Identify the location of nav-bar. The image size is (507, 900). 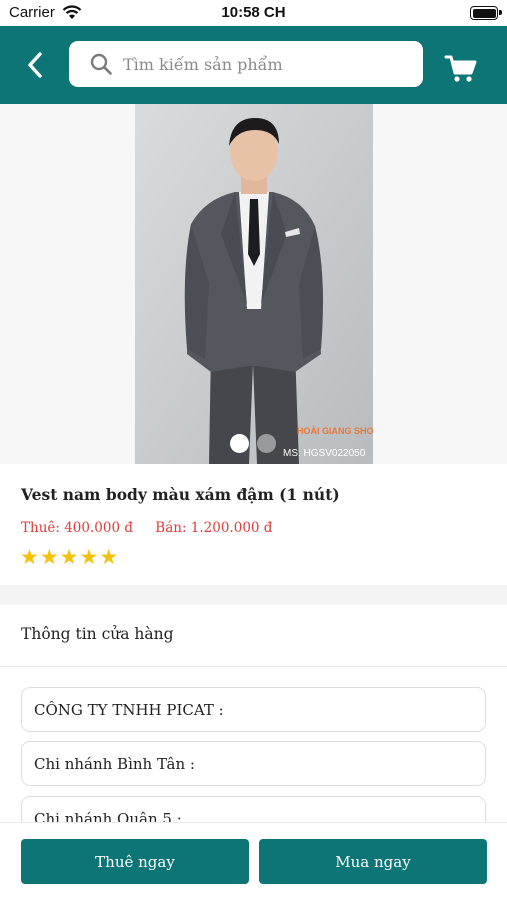
(253, 65).